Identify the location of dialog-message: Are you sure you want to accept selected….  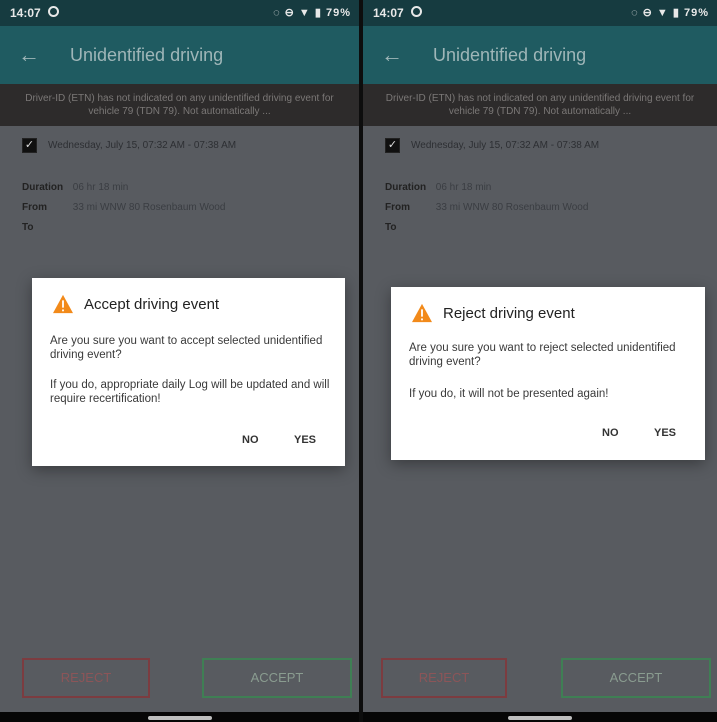
(186, 348).